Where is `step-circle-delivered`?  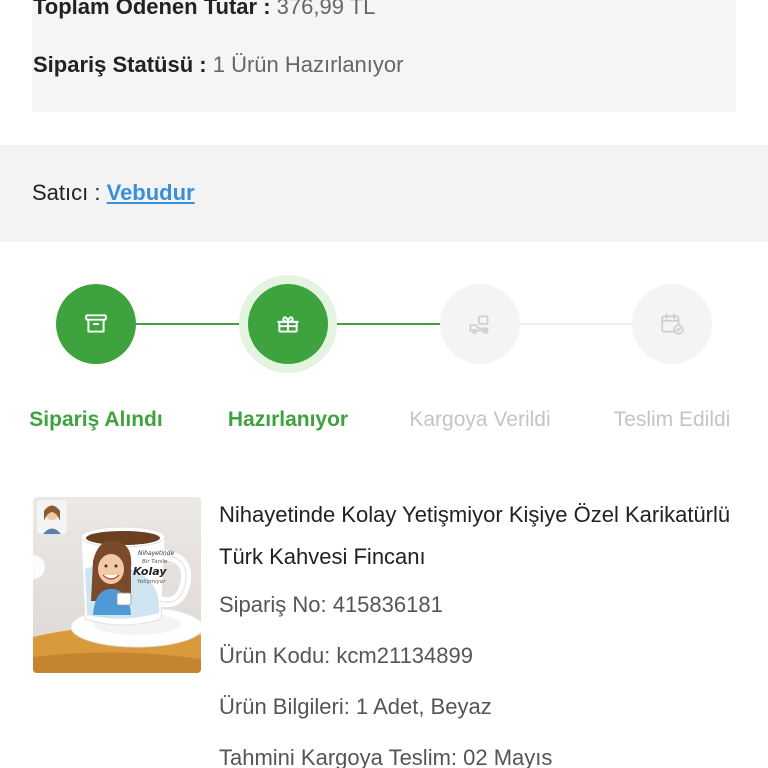 step-circle-delivered is located at coordinates (672, 324).